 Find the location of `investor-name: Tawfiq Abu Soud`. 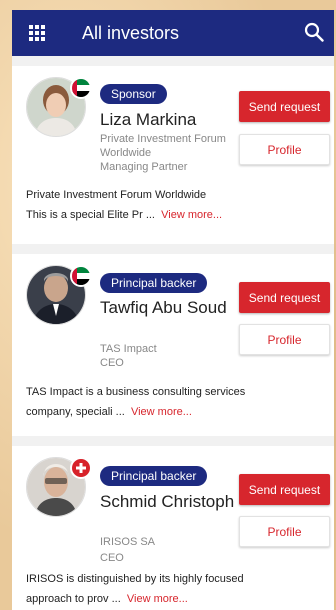

investor-name: Tawfiq Abu Soud is located at coordinates (163, 307).